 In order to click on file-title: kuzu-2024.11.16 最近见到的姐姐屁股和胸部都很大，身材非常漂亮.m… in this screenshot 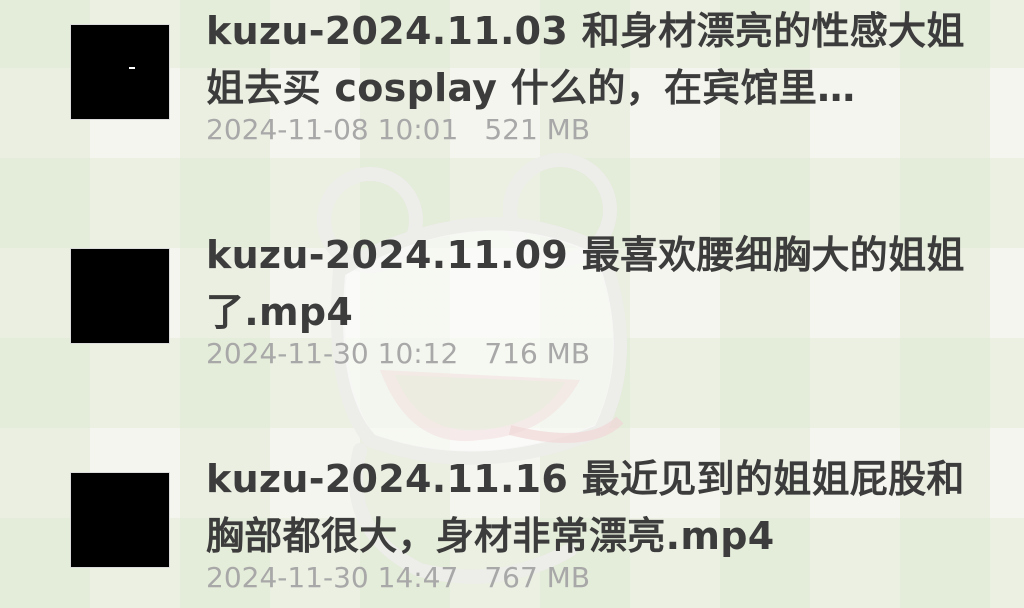, I will do `click(586, 508)`.